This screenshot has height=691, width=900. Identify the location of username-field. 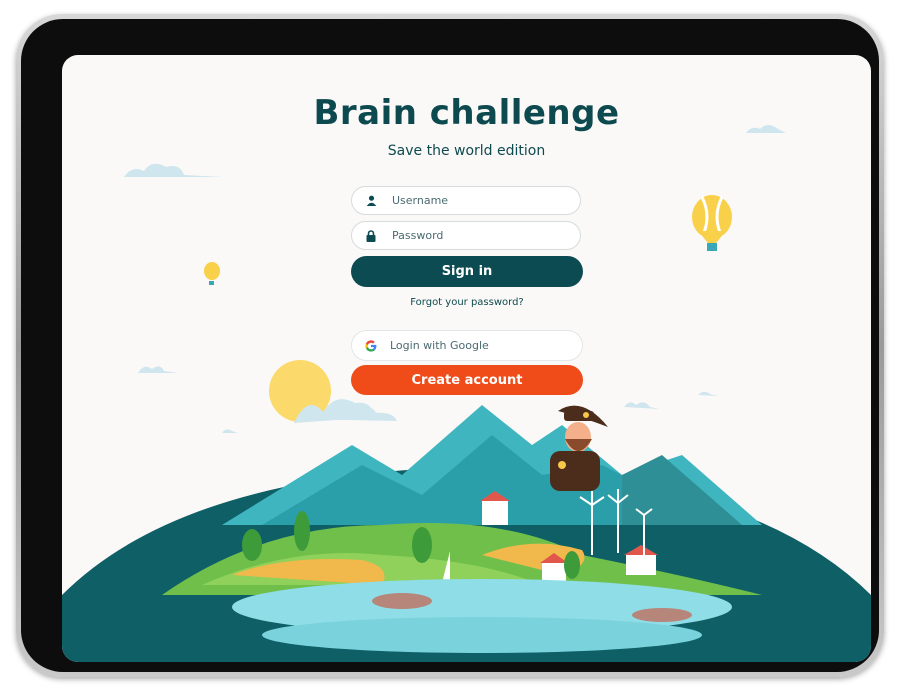
(466, 200).